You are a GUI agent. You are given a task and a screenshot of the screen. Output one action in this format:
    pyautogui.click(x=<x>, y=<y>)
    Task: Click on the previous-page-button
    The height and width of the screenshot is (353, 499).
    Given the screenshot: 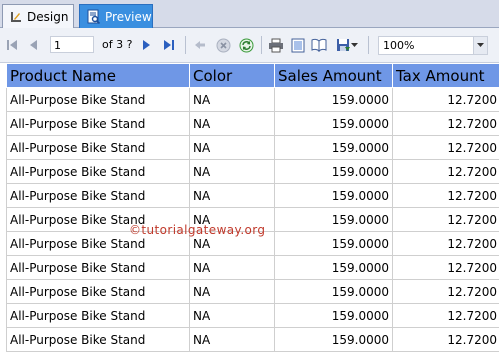 What is the action you would take?
    pyautogui.click(x=33, y=45)
    